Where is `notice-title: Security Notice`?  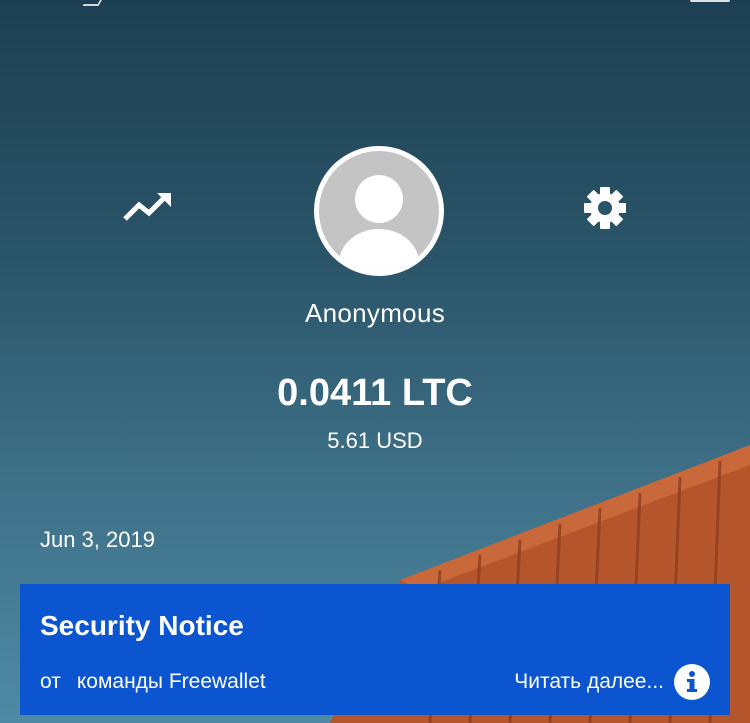 notice-title: Security Notice is located at coordinates (142, 625).